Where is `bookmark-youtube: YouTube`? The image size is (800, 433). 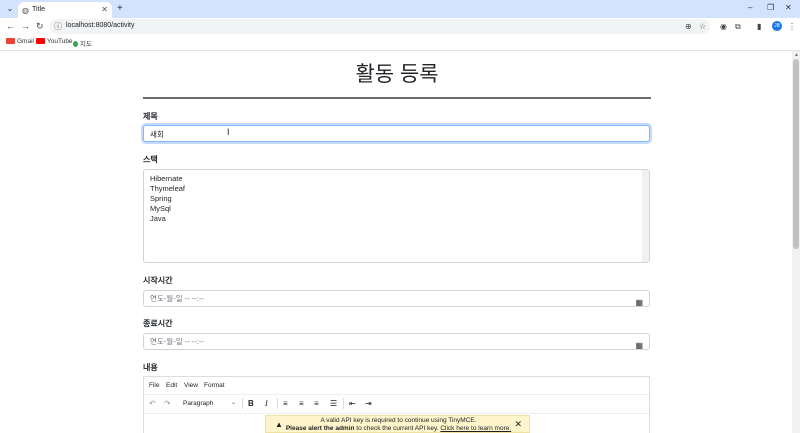
bookmark-youtube: YouTube is located at coordinates (54, 41).